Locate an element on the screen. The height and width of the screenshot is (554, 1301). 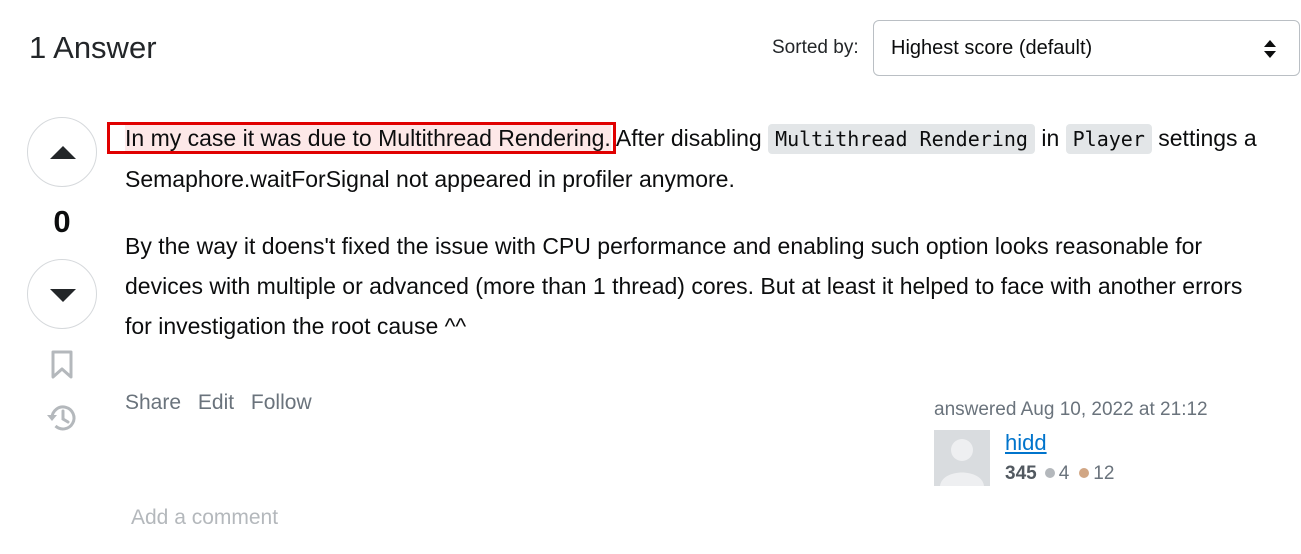
add-comment-link: Add a comment is located at coordinates (204, 518).